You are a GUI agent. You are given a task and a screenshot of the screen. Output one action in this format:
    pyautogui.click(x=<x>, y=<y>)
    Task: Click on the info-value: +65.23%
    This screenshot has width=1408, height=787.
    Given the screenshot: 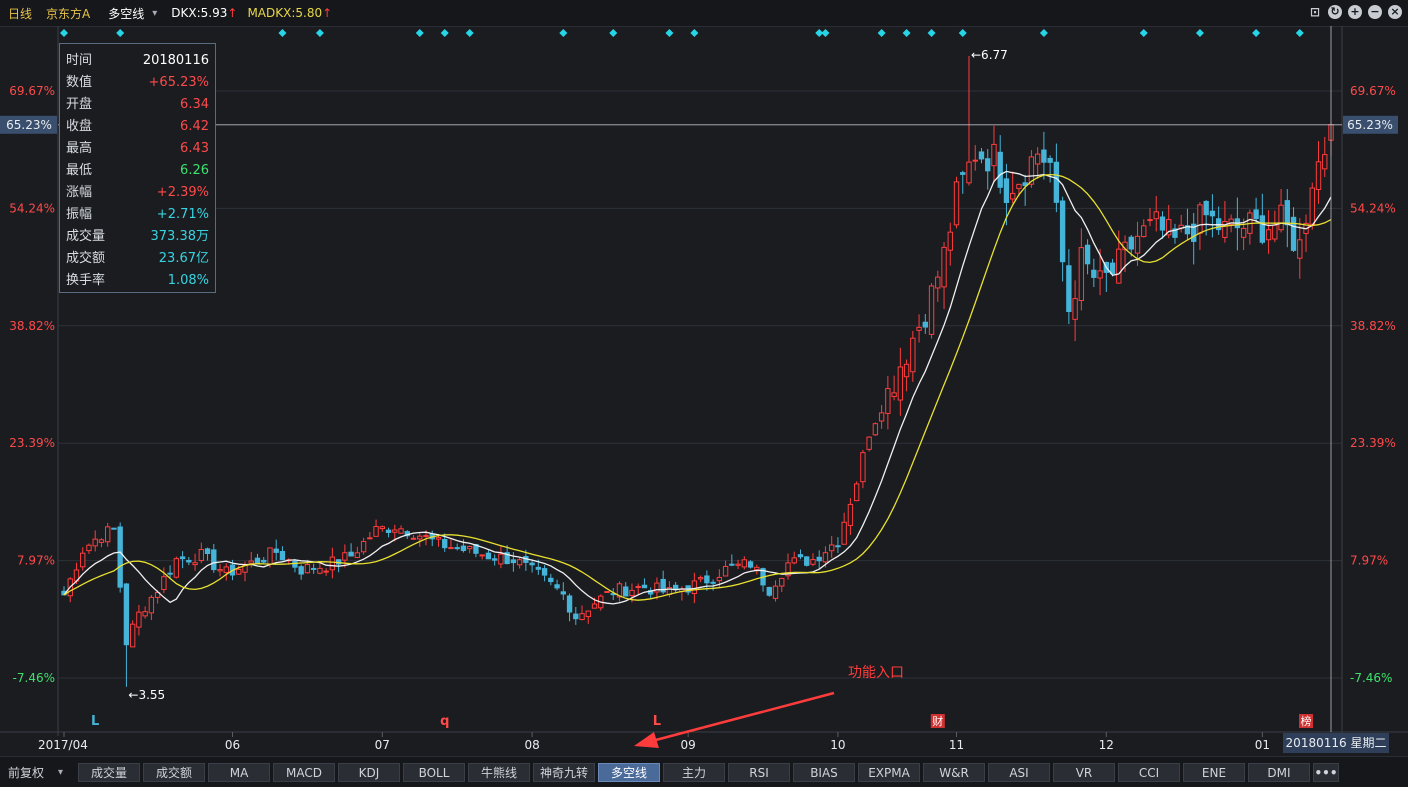 What is the action you would take?
    pyautogui.click(x=178, y=82)
    